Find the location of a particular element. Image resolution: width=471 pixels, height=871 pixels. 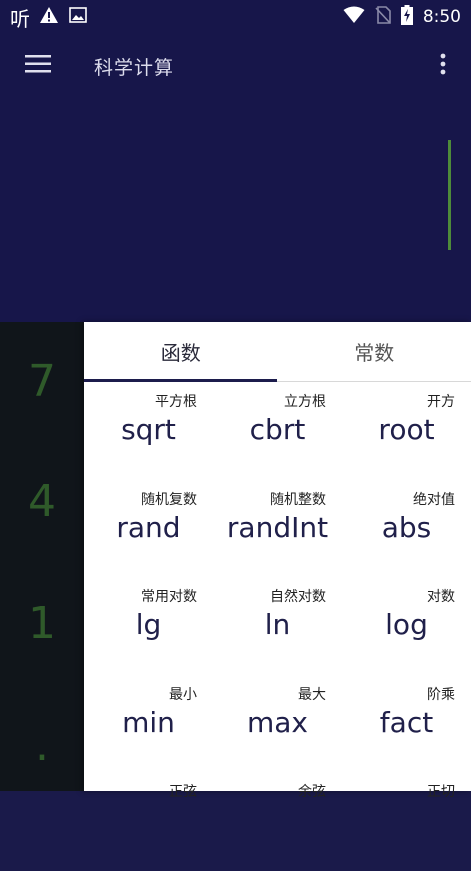

func-max: 最大max is located at coordinates (277, 725).